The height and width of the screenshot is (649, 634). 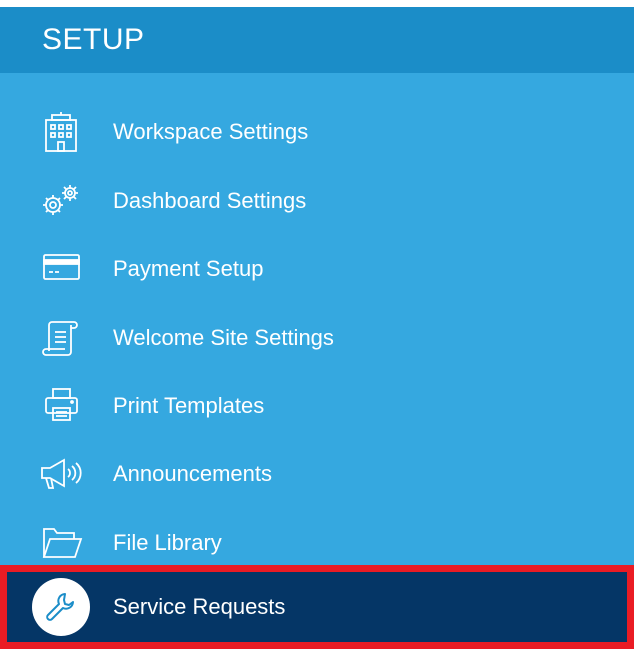 I want to click on printer-icon, so click(x=62, y=406).